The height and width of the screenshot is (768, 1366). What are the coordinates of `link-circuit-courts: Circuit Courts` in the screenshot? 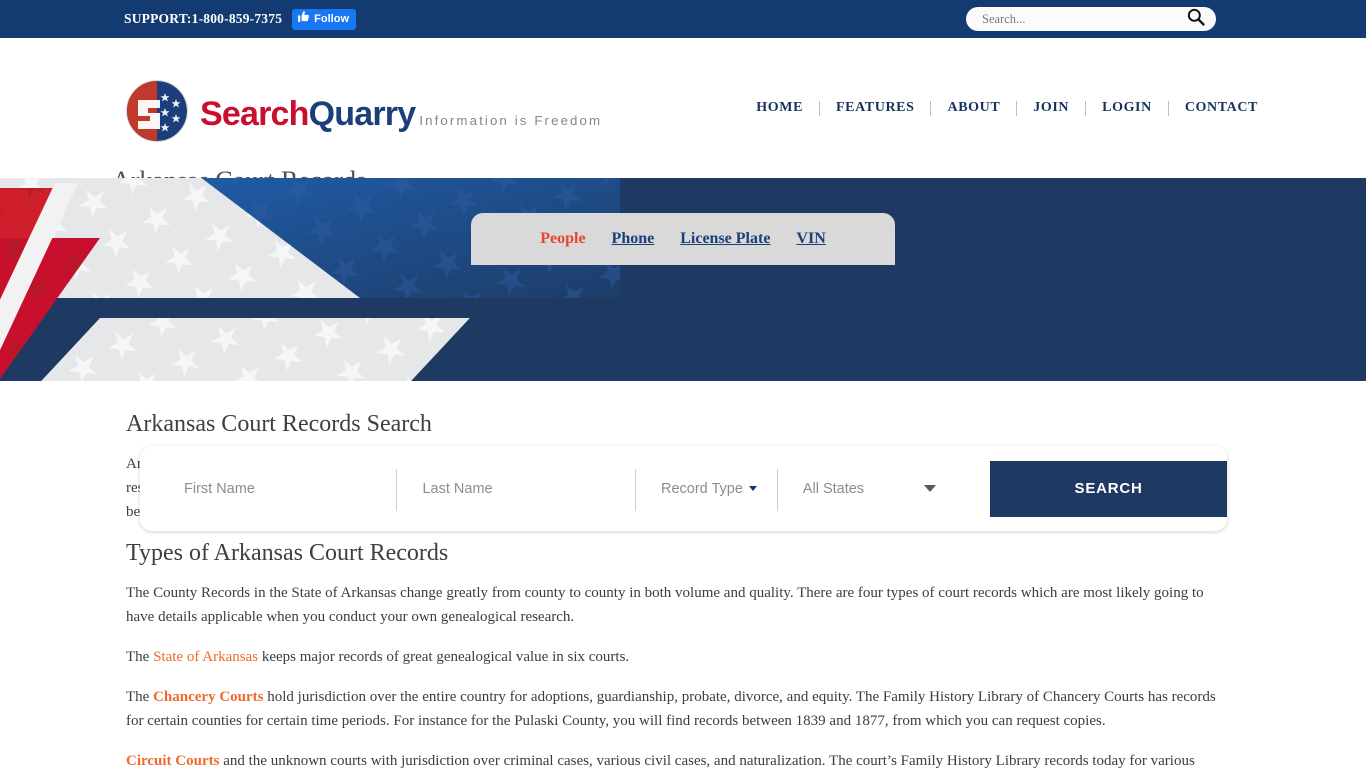 It's located at (172, 760).